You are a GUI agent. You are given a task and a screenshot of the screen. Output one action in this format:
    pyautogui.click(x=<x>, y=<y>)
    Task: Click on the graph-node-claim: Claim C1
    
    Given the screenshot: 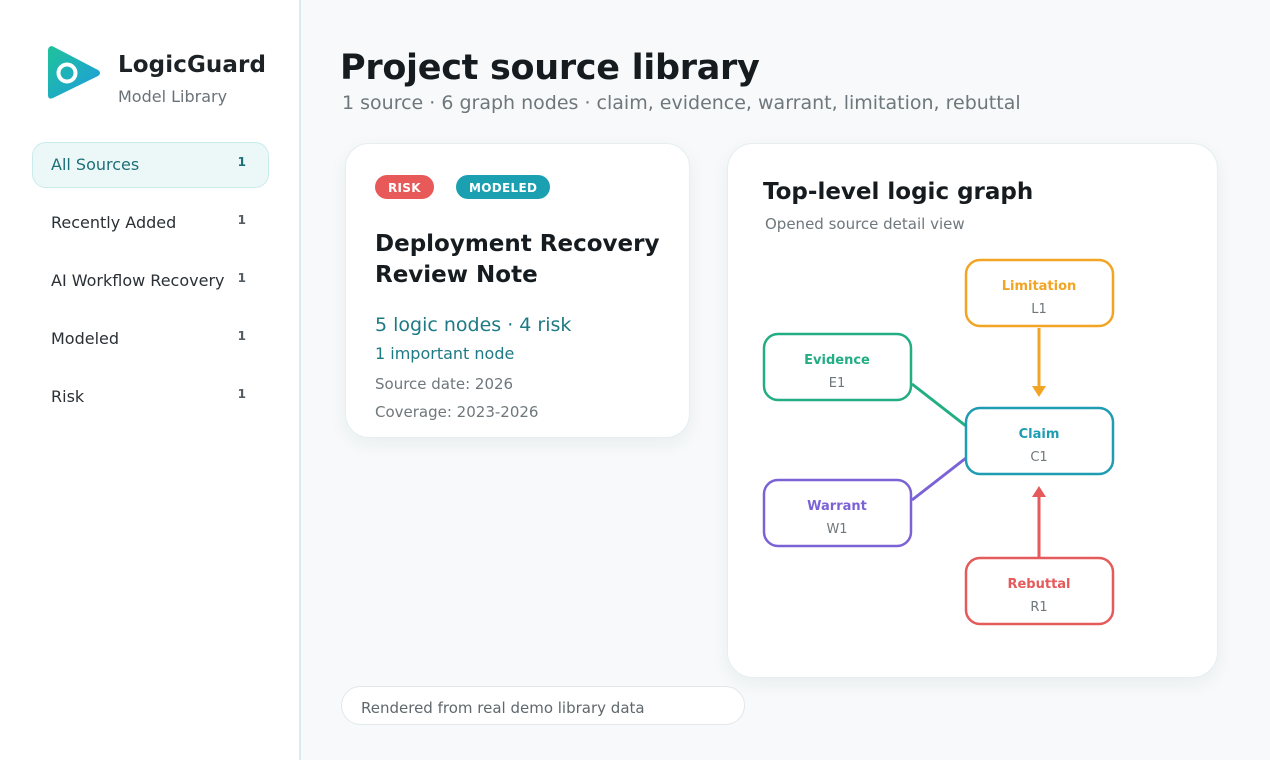 What is the action you would take?
    pyautogui.click(x=1039, y=441)
    